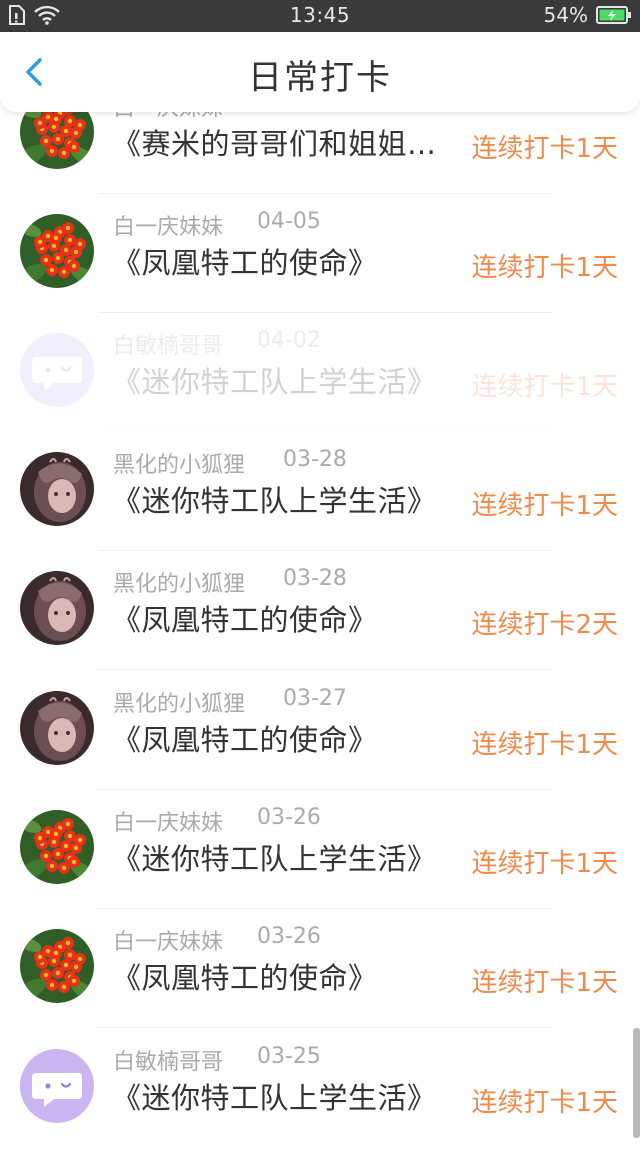 The width and height of the screenshot is (640, 1168). I want to click on checkin-row: 白一庆妹妹04-07《赛米的哥哥们和姐姐…连续打卡1天, so click(320, 152).